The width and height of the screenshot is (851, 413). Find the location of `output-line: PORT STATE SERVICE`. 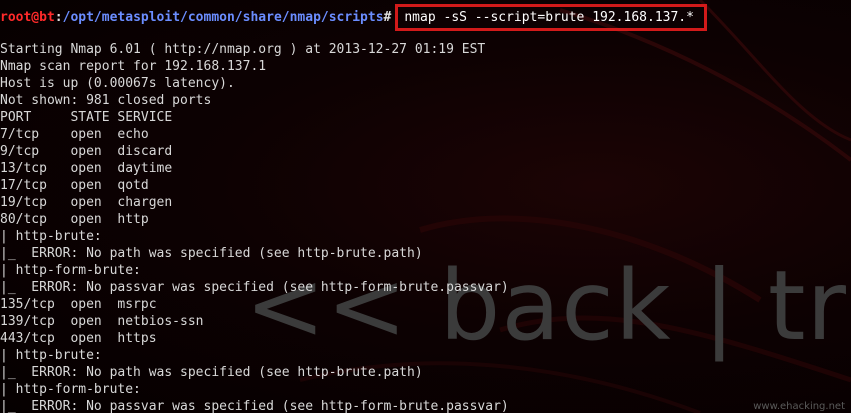

output-line: PORT STATE SERVICE is located at coordinates (86, 117).